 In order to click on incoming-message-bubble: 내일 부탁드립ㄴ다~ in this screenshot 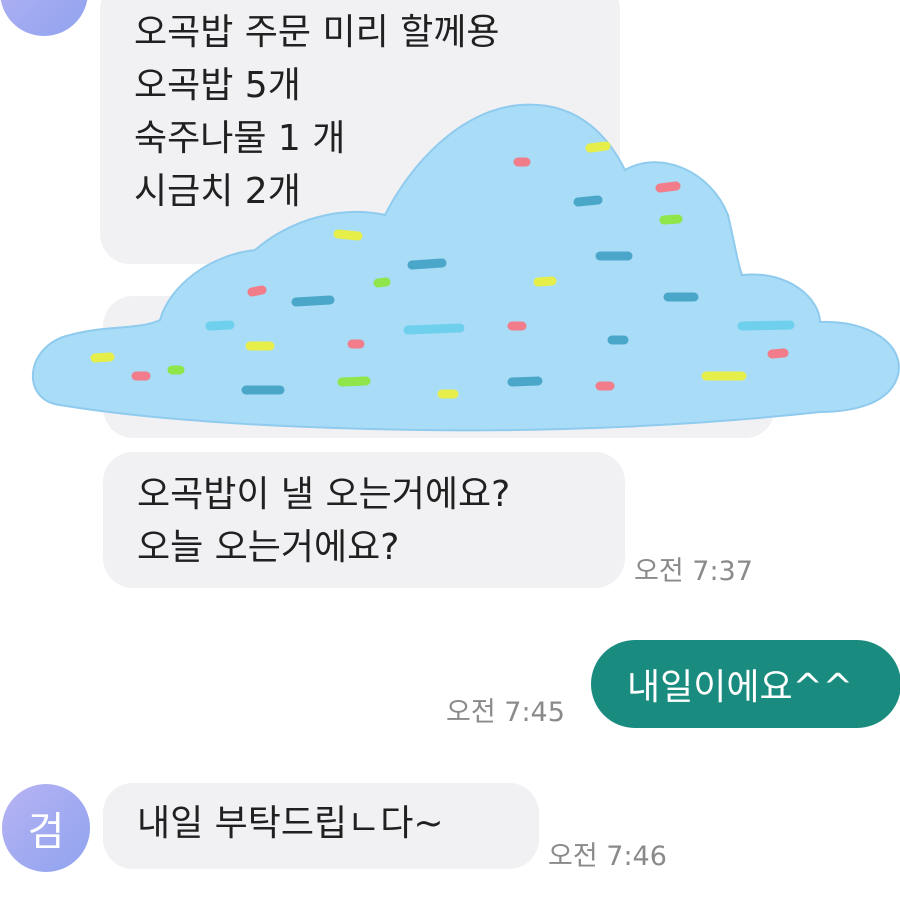, I will do `click(321, 826)`.